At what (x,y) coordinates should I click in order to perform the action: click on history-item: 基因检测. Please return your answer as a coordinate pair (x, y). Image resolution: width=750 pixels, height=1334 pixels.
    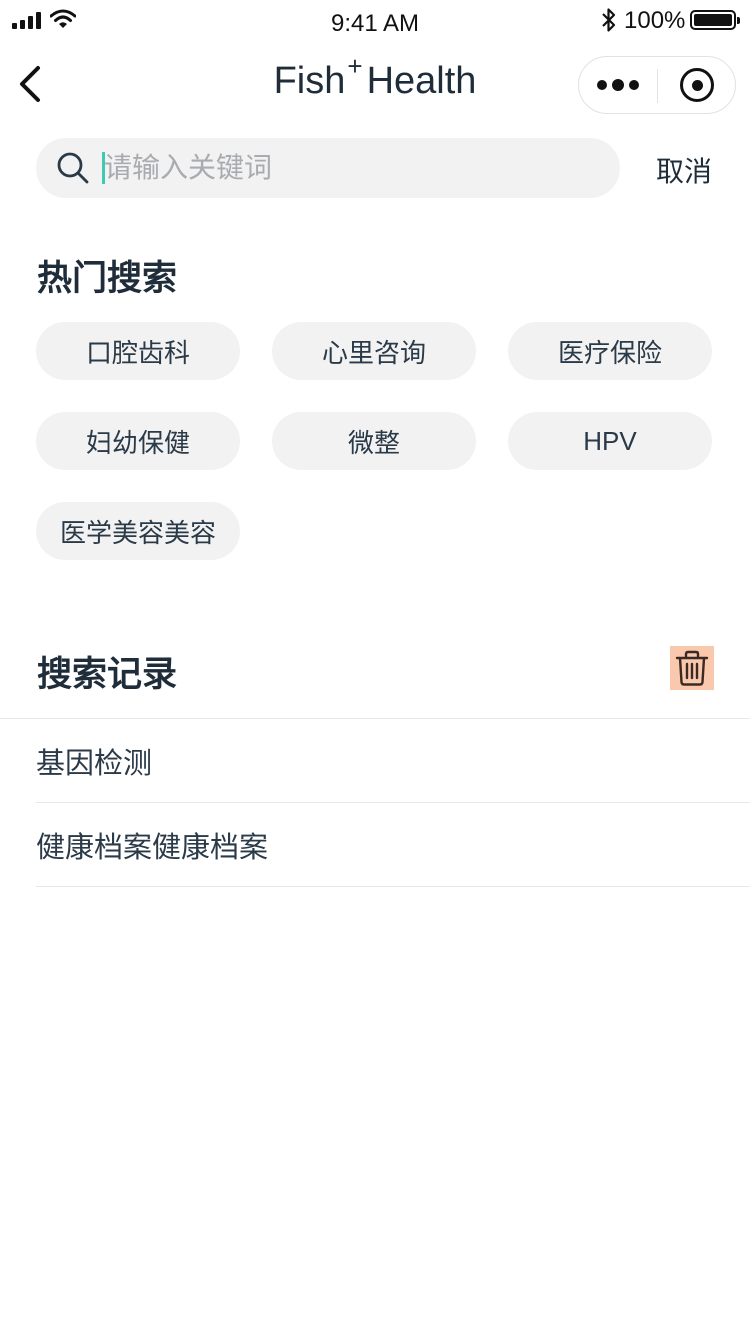
    Looking at the image, I should click on (393, 761).